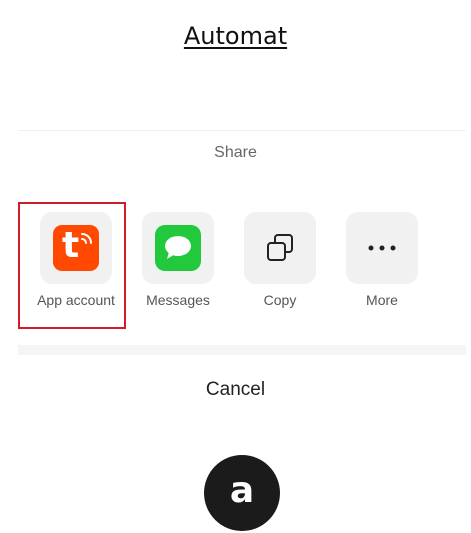 Image resolution: width=471 pixels, height=533 pixels. I want to click on share-target-messages: Messages, so click(178, 267).